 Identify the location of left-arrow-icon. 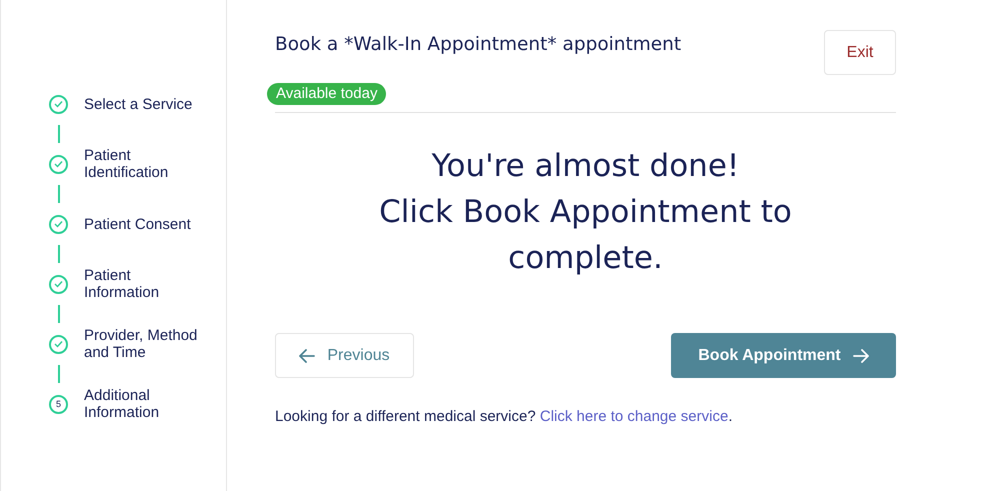
(307, 355).